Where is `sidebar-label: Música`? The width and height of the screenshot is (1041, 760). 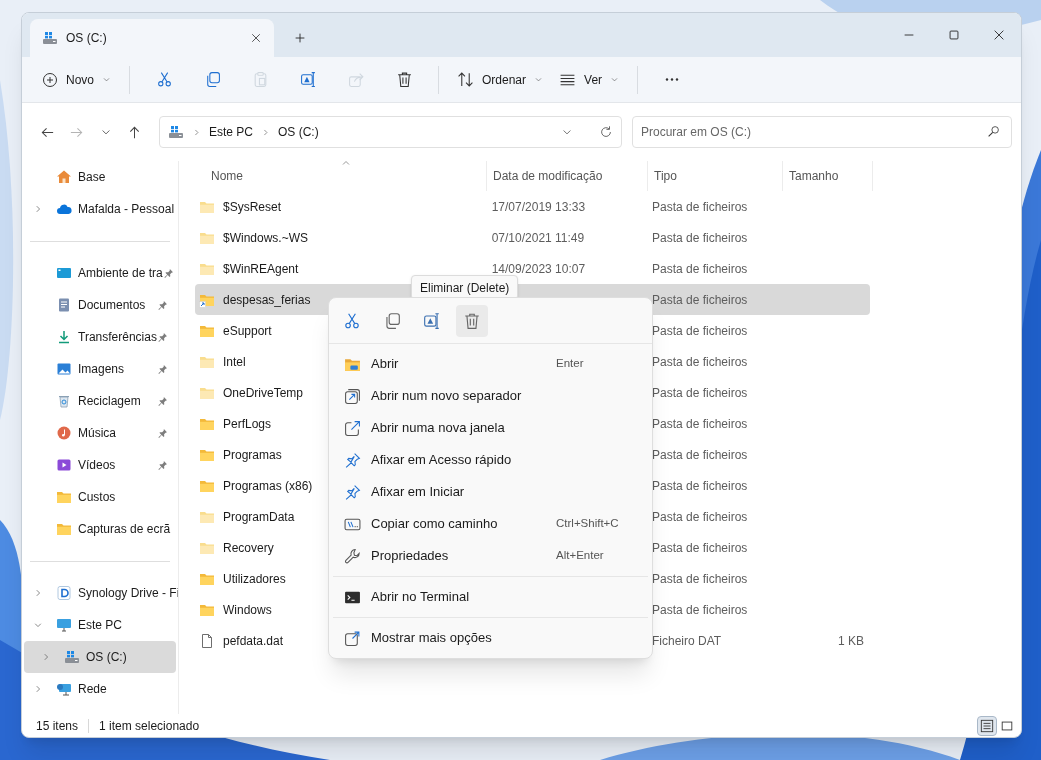 sidebar-label: Música is located at coordinates (97, 433).